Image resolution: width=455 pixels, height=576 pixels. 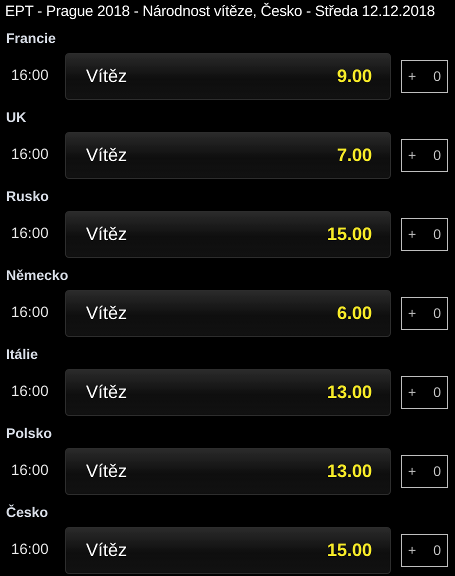 I want to click on odds-button: Vítěz 9.00, so click(x=228, y=76).